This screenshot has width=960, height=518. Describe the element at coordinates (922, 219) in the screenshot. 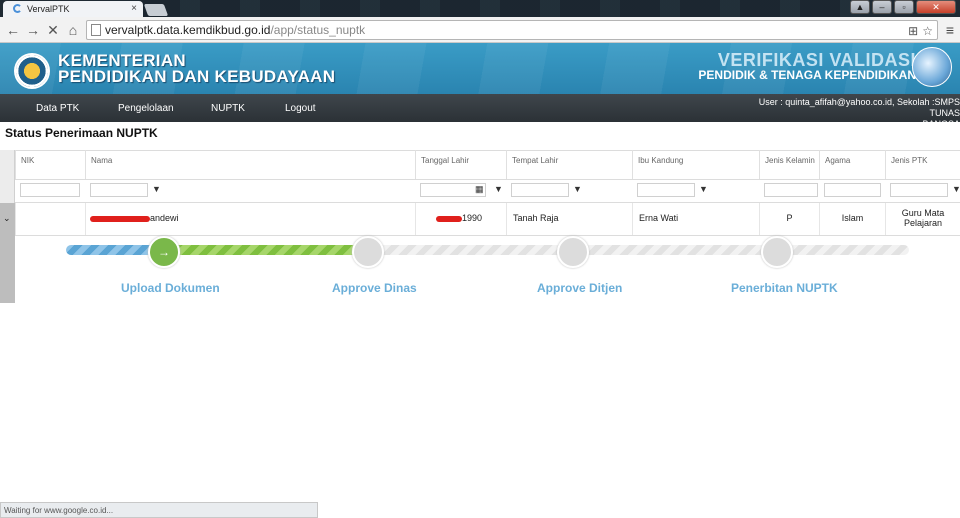

I see `cell-jenis-ptk: Guru Mata Pelajaran` at that location.